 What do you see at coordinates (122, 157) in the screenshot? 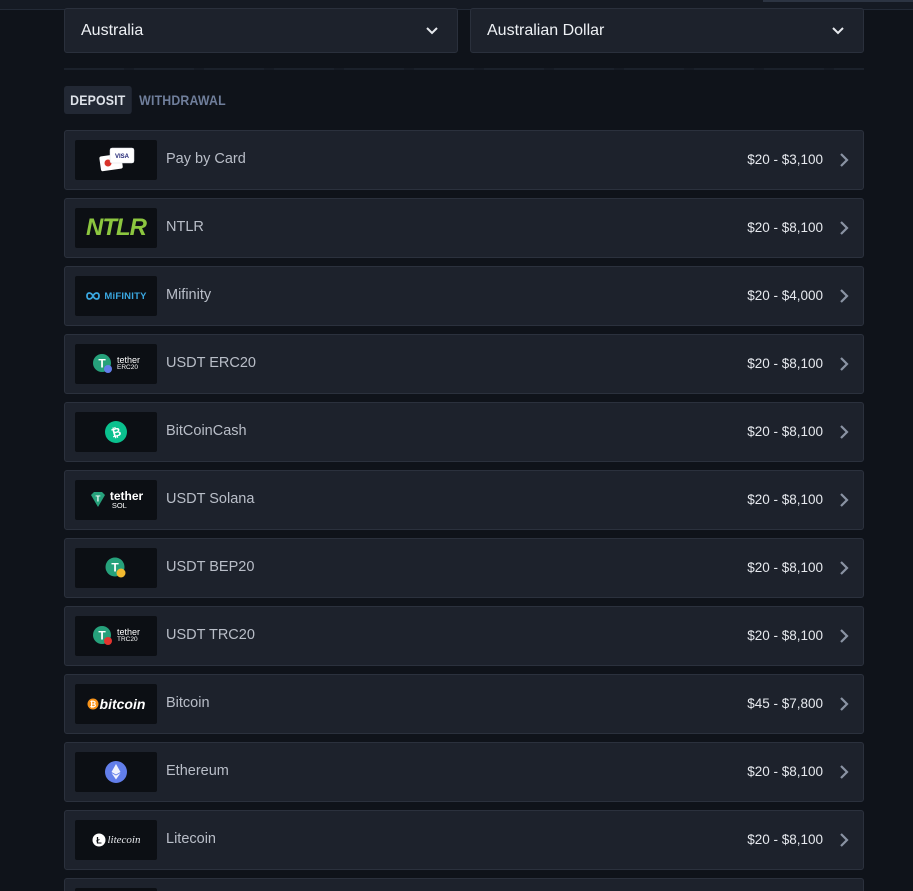
I see `visa-logo-text: VISA` at bounding box center [122, 157].